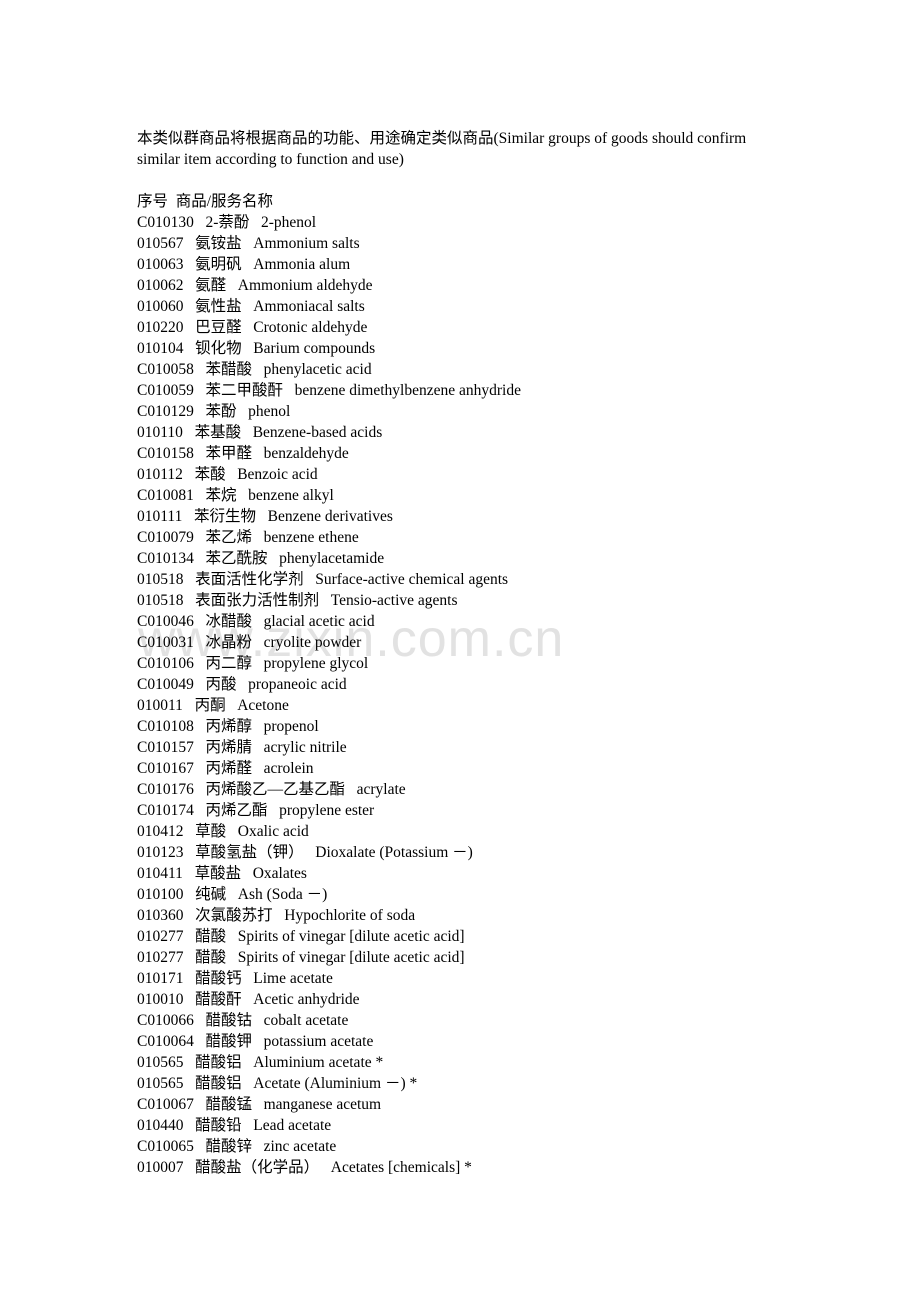 The height and width of the screenshot is (1302, 920). Describe the element at coordinates (165, 684) in the screenshot. I see `entry-code: C010049` at that location.